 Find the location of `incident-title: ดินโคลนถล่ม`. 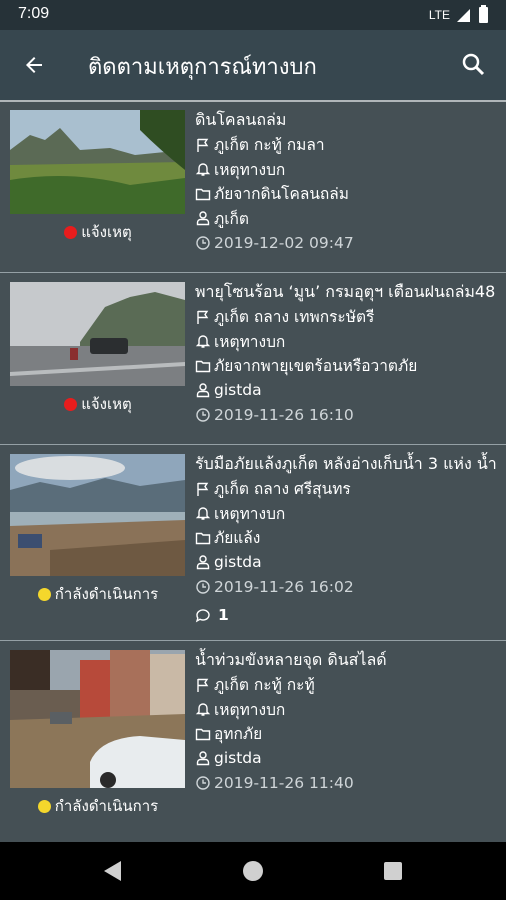

incident-title: ดินโคลนถล่ม is located at coordinates (241, 119).